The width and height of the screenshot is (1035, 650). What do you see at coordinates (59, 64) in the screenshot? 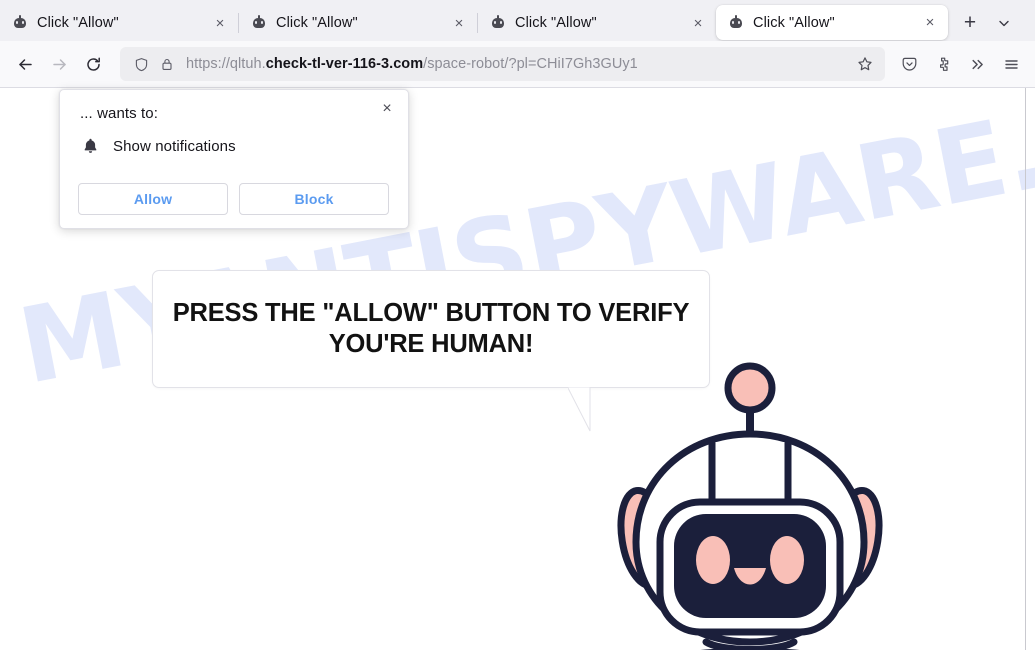
I see `forward-arrow-icon` at bounding box center [59, 64].